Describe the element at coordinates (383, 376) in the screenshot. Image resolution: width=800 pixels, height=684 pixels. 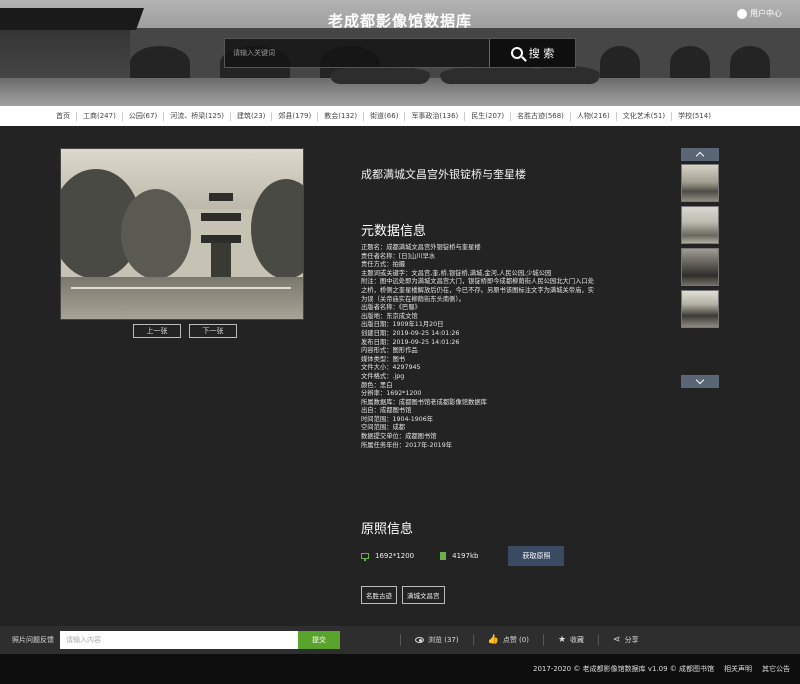
I see `metadata-row: 文件格式：.jpg` at that location.